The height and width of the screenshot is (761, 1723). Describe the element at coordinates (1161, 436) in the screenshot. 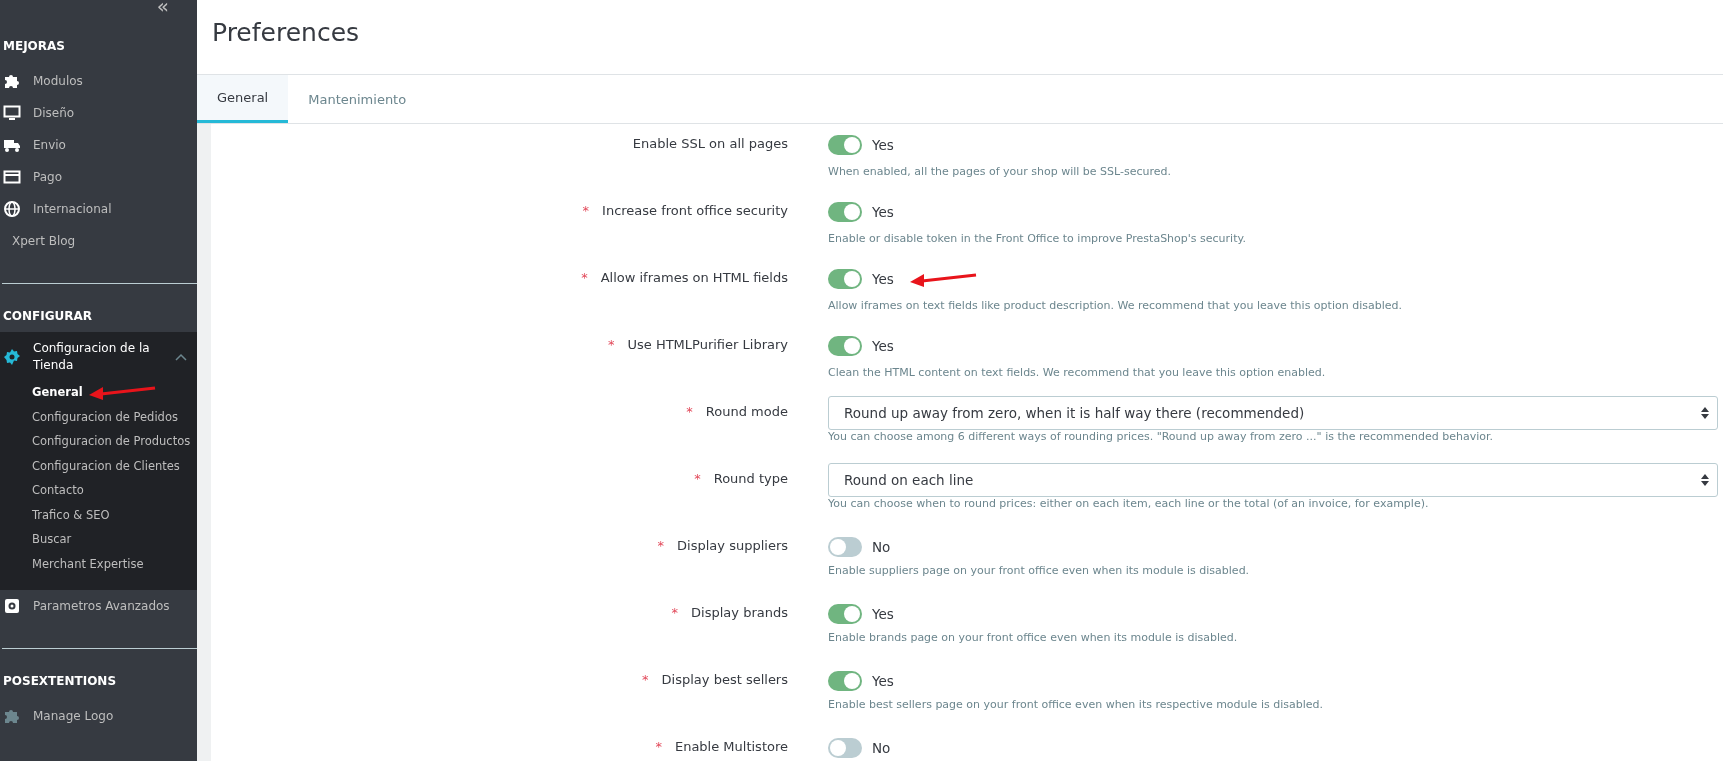

I see `help-text: You can choose among 6 different ways of rounding prices. "Round up away from zero ..." is the recommended behavior.` at that location.